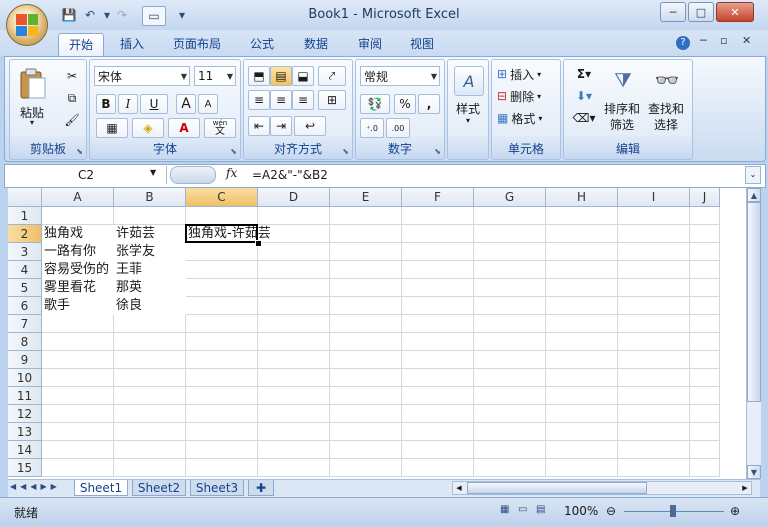 This screenshot has width=768, height=527. What do you see at coordinates (25, 306) in the screenshot?
I see `row-header-6: 6` at bounding box center [25, 306].